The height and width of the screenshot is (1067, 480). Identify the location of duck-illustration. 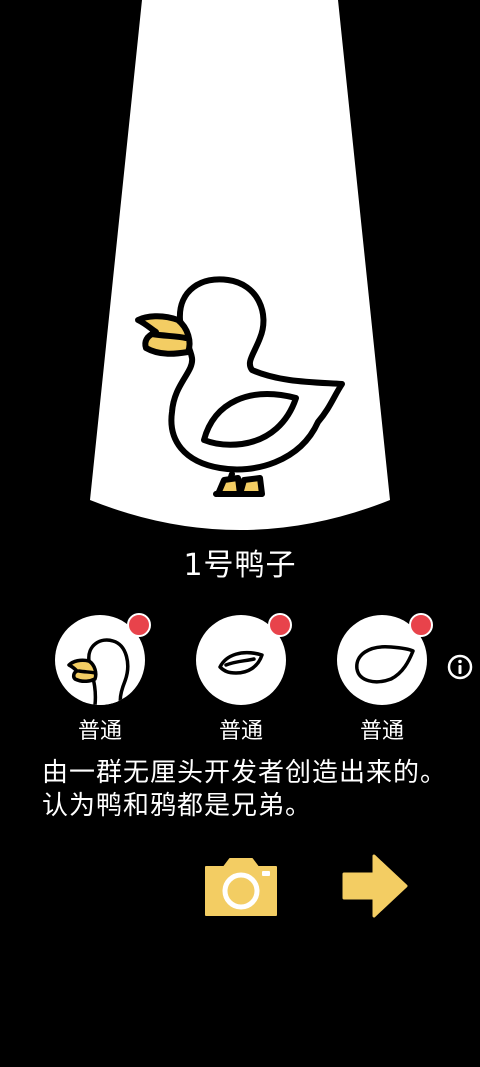
(240, 386).